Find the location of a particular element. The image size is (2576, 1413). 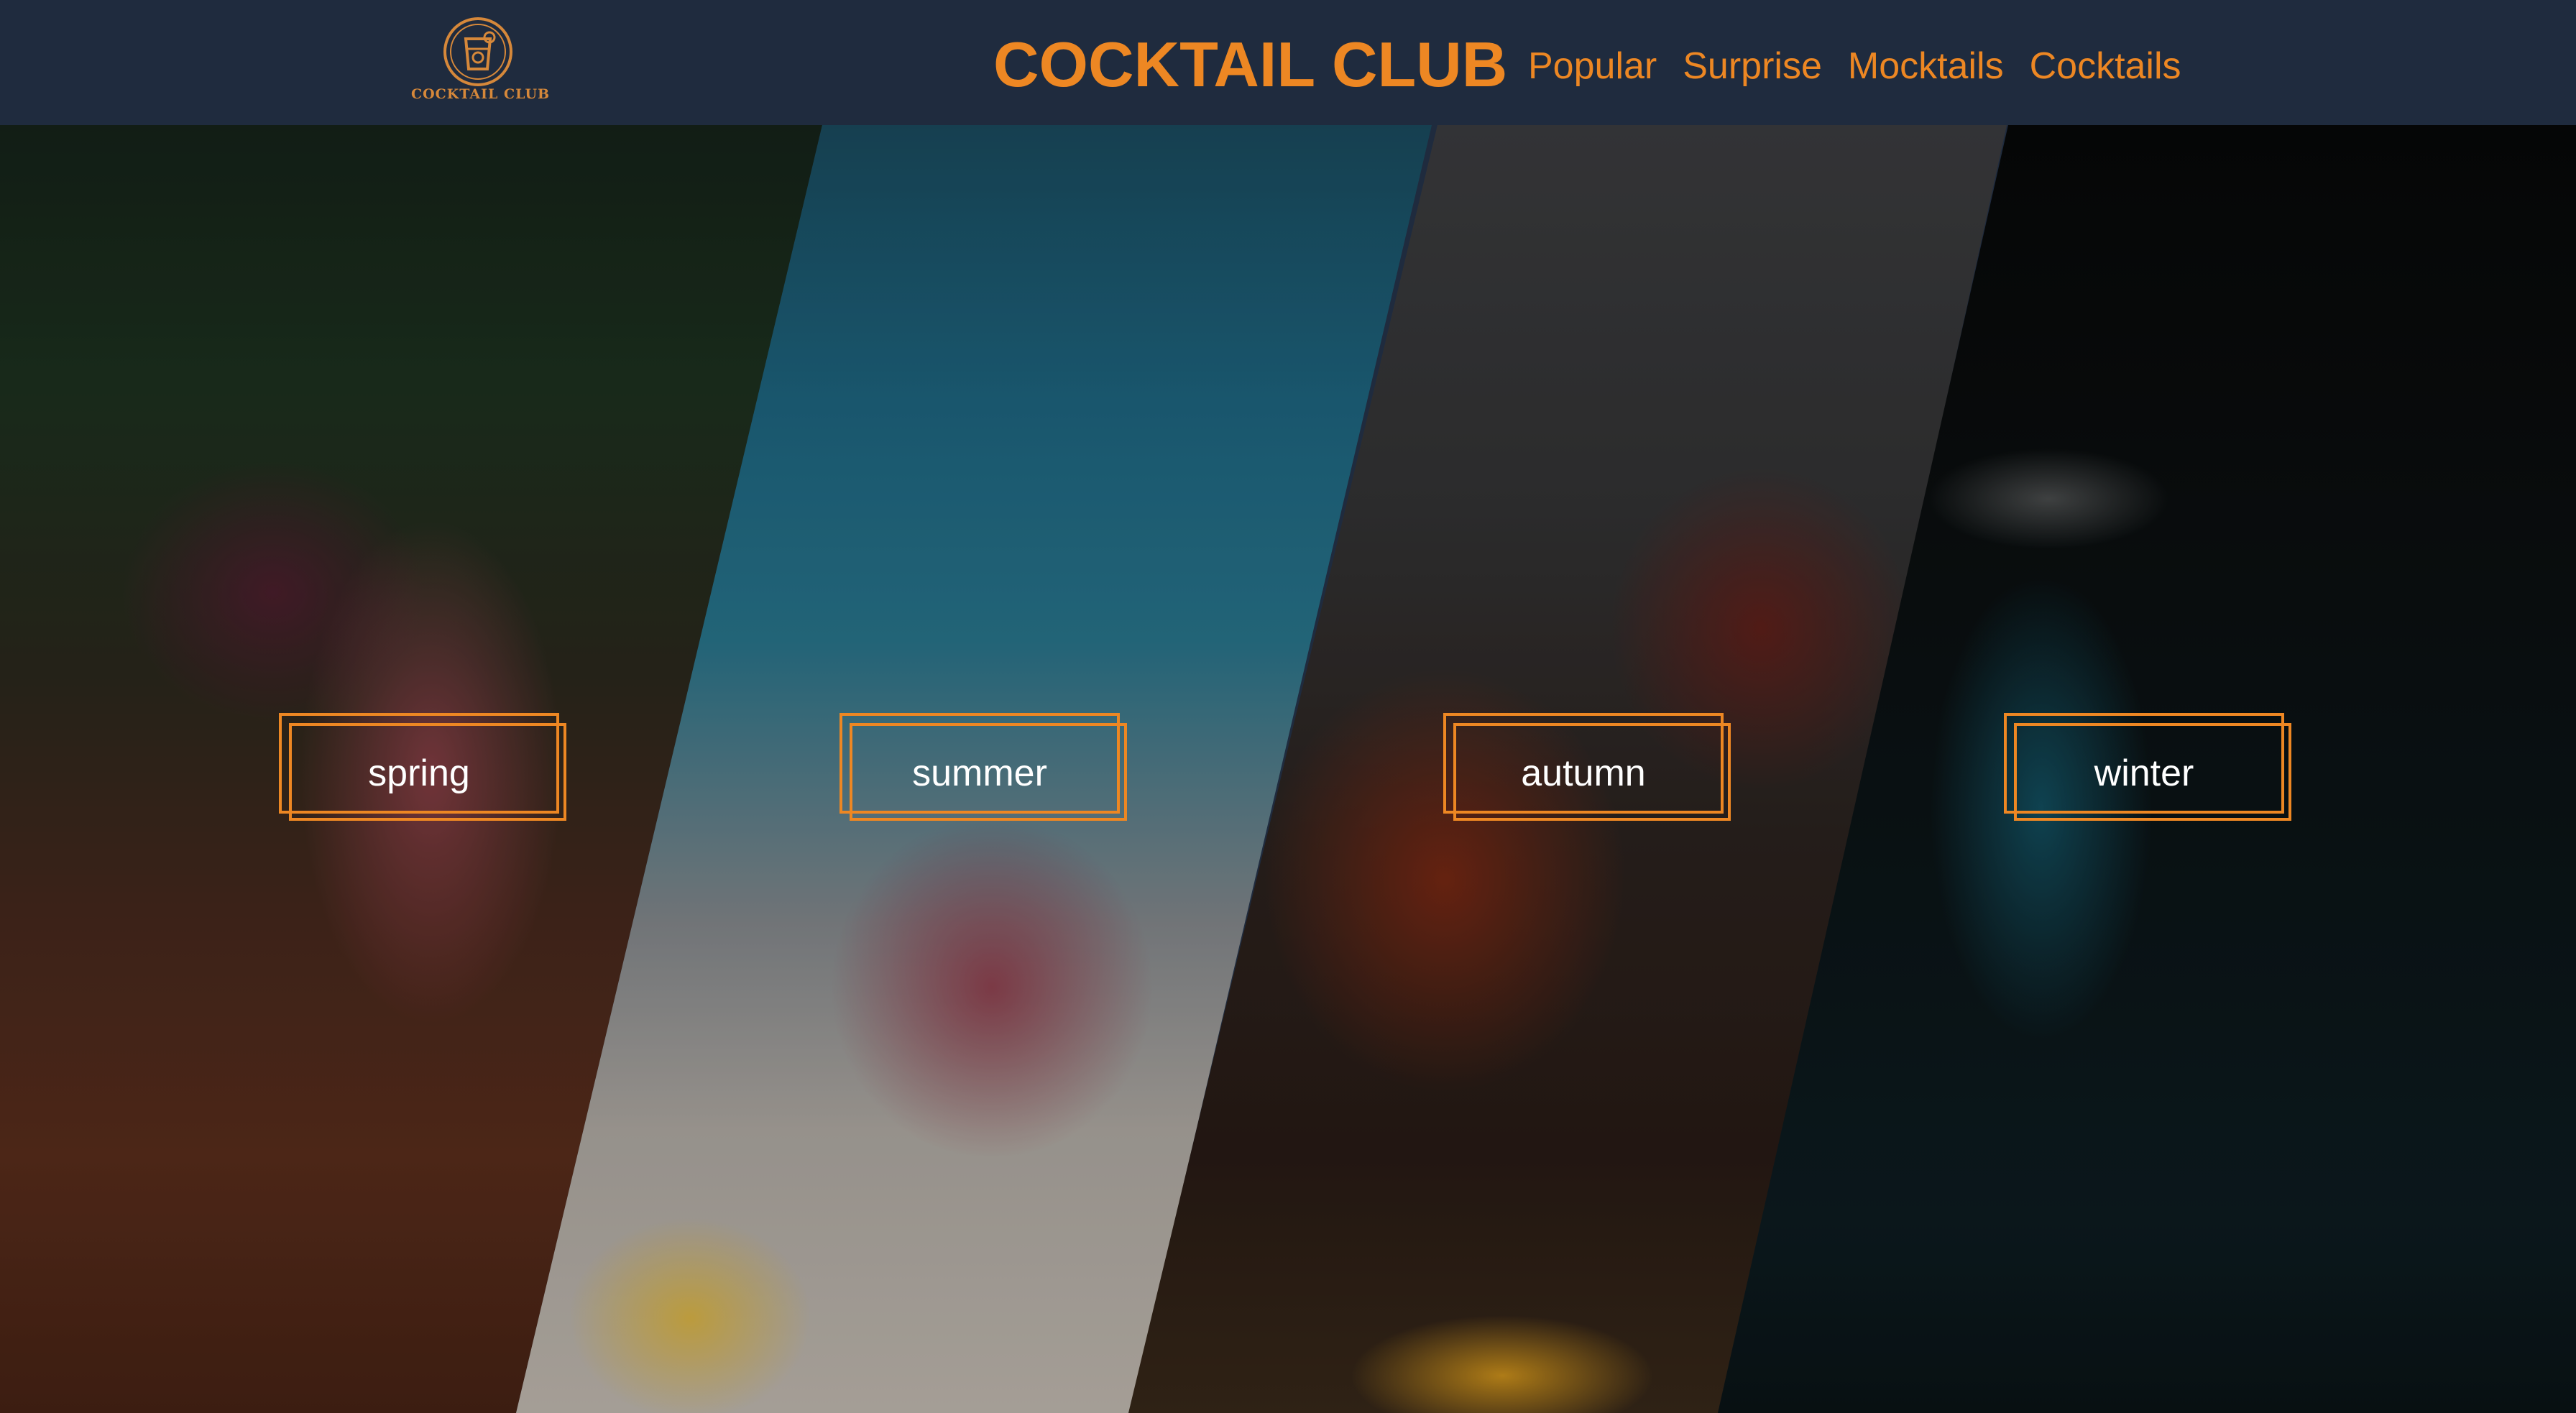

winter-label: winter is located at coordinates (2144, 773).